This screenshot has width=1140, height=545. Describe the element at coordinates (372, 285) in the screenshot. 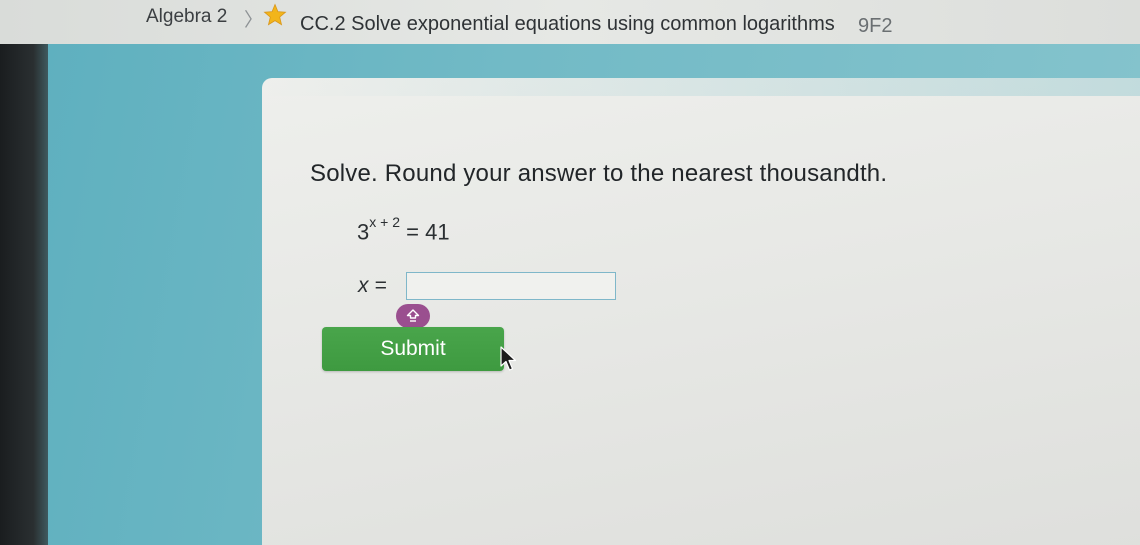

I see `answer-label: x =` at that location.